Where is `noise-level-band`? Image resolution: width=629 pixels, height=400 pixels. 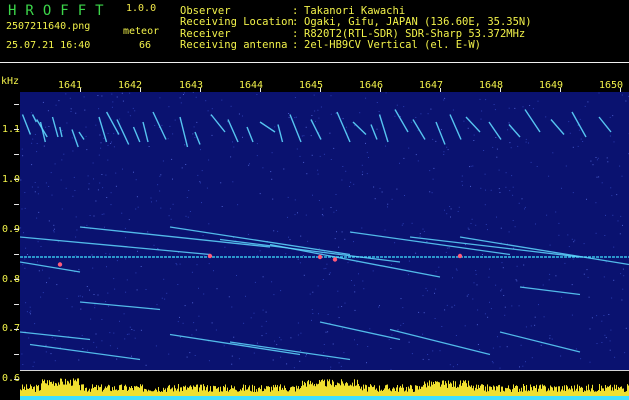 noise-level-band is located at coordinates (324, 385).